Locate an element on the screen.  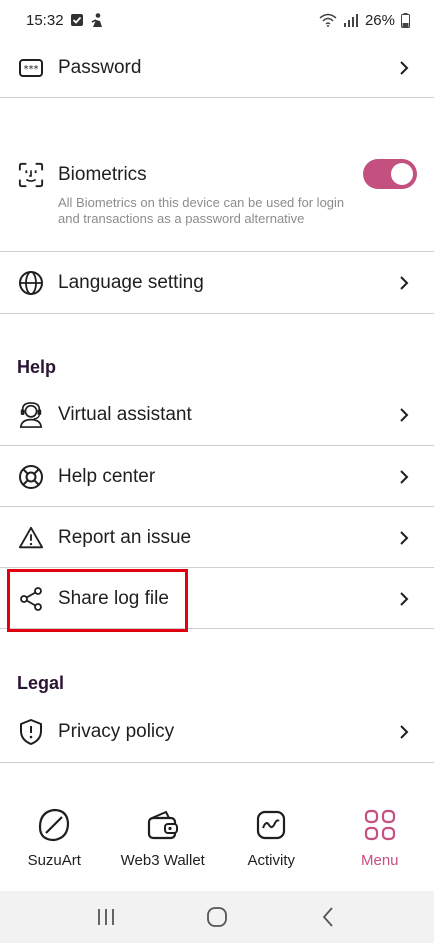
nav-label-suzuart: SuzuArt is located at coordinates (54, 860).